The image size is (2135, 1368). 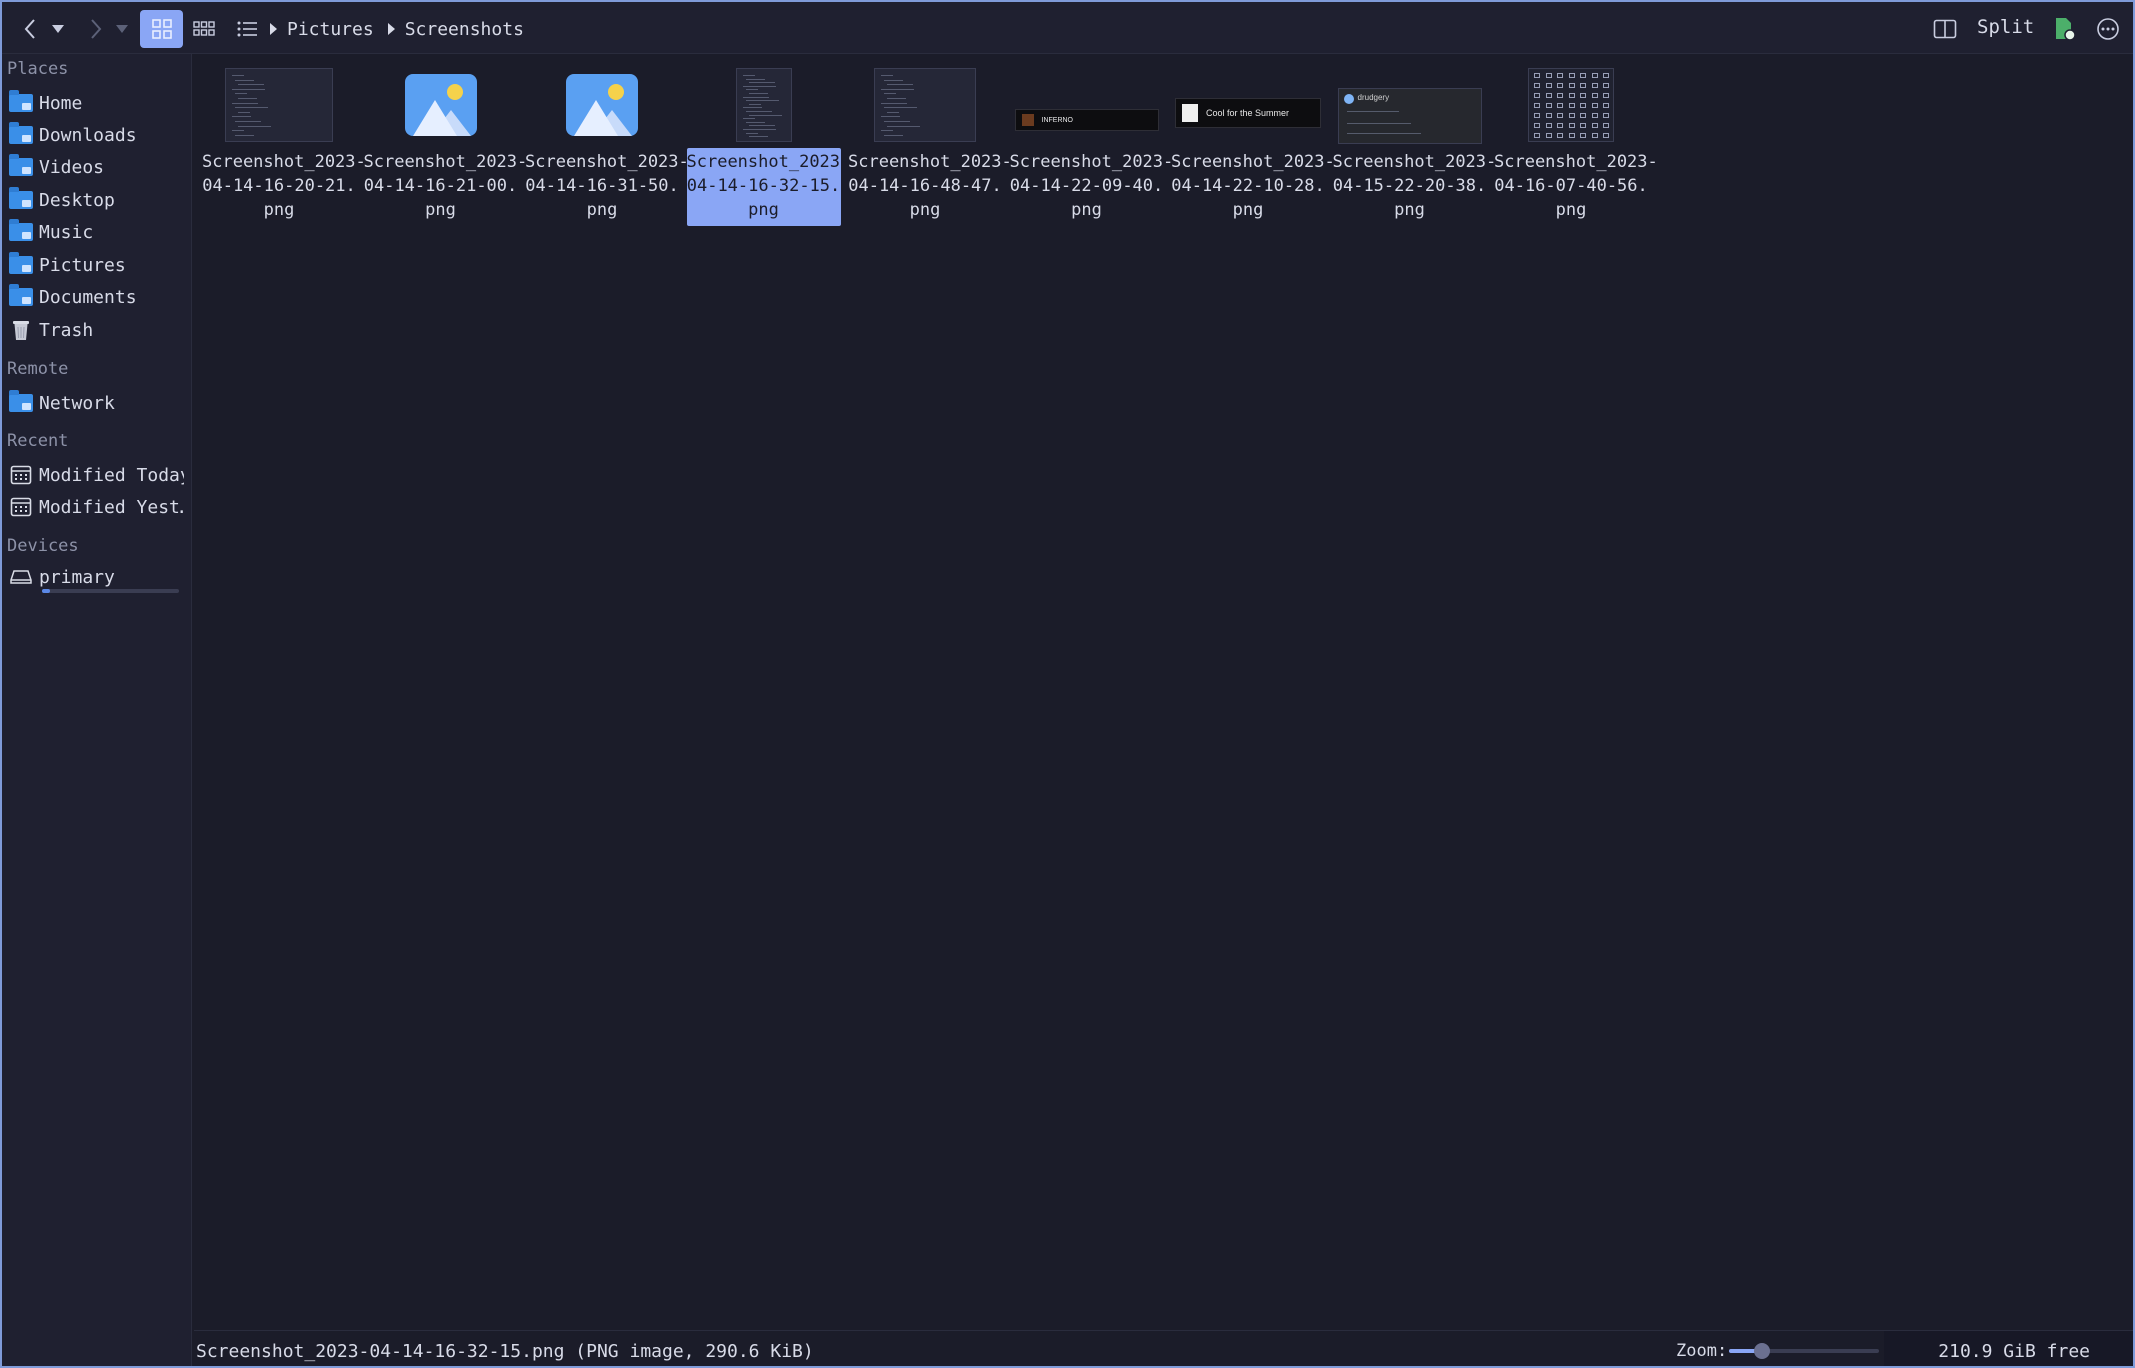 I want to click on file-item: Screenshot_2023- 04-16-07-40-56. png, so click(x=1576, y=146).